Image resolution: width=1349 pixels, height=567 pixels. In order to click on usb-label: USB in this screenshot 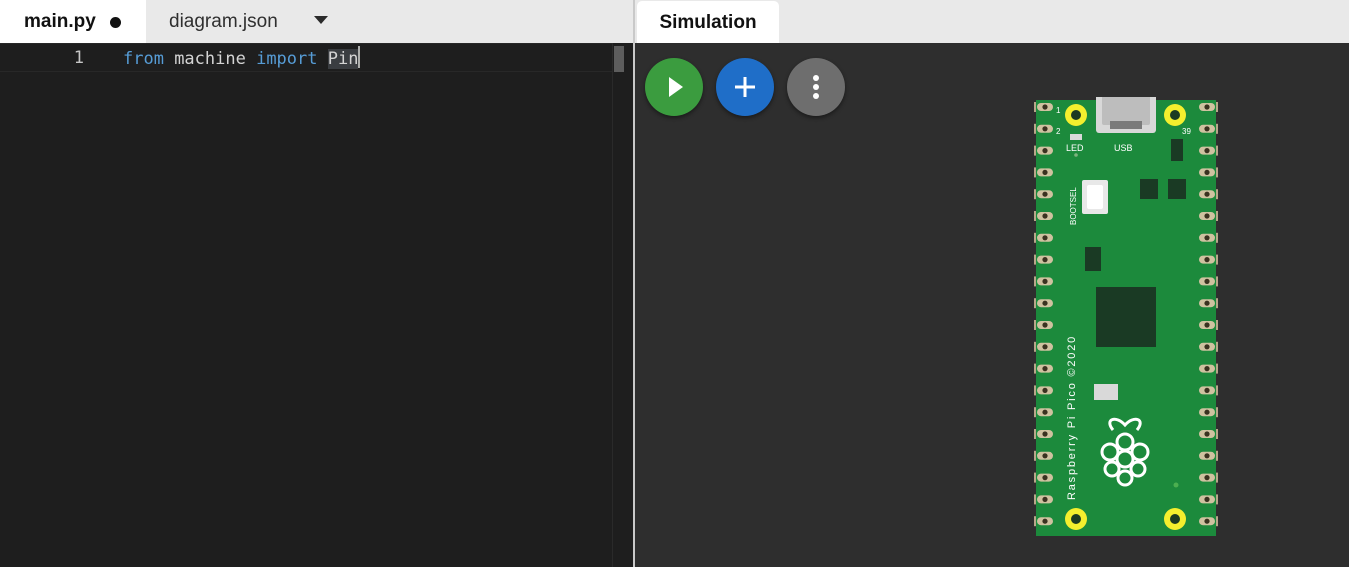, I will do `click(1123, 148)`.